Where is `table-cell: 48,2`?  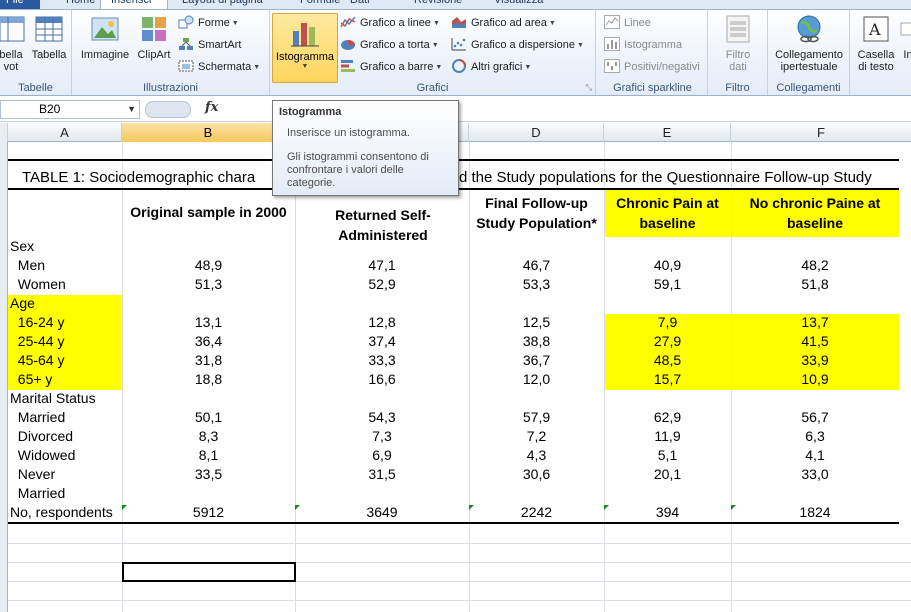
table-cell: 48,2 is located at coordinates (815, 265).